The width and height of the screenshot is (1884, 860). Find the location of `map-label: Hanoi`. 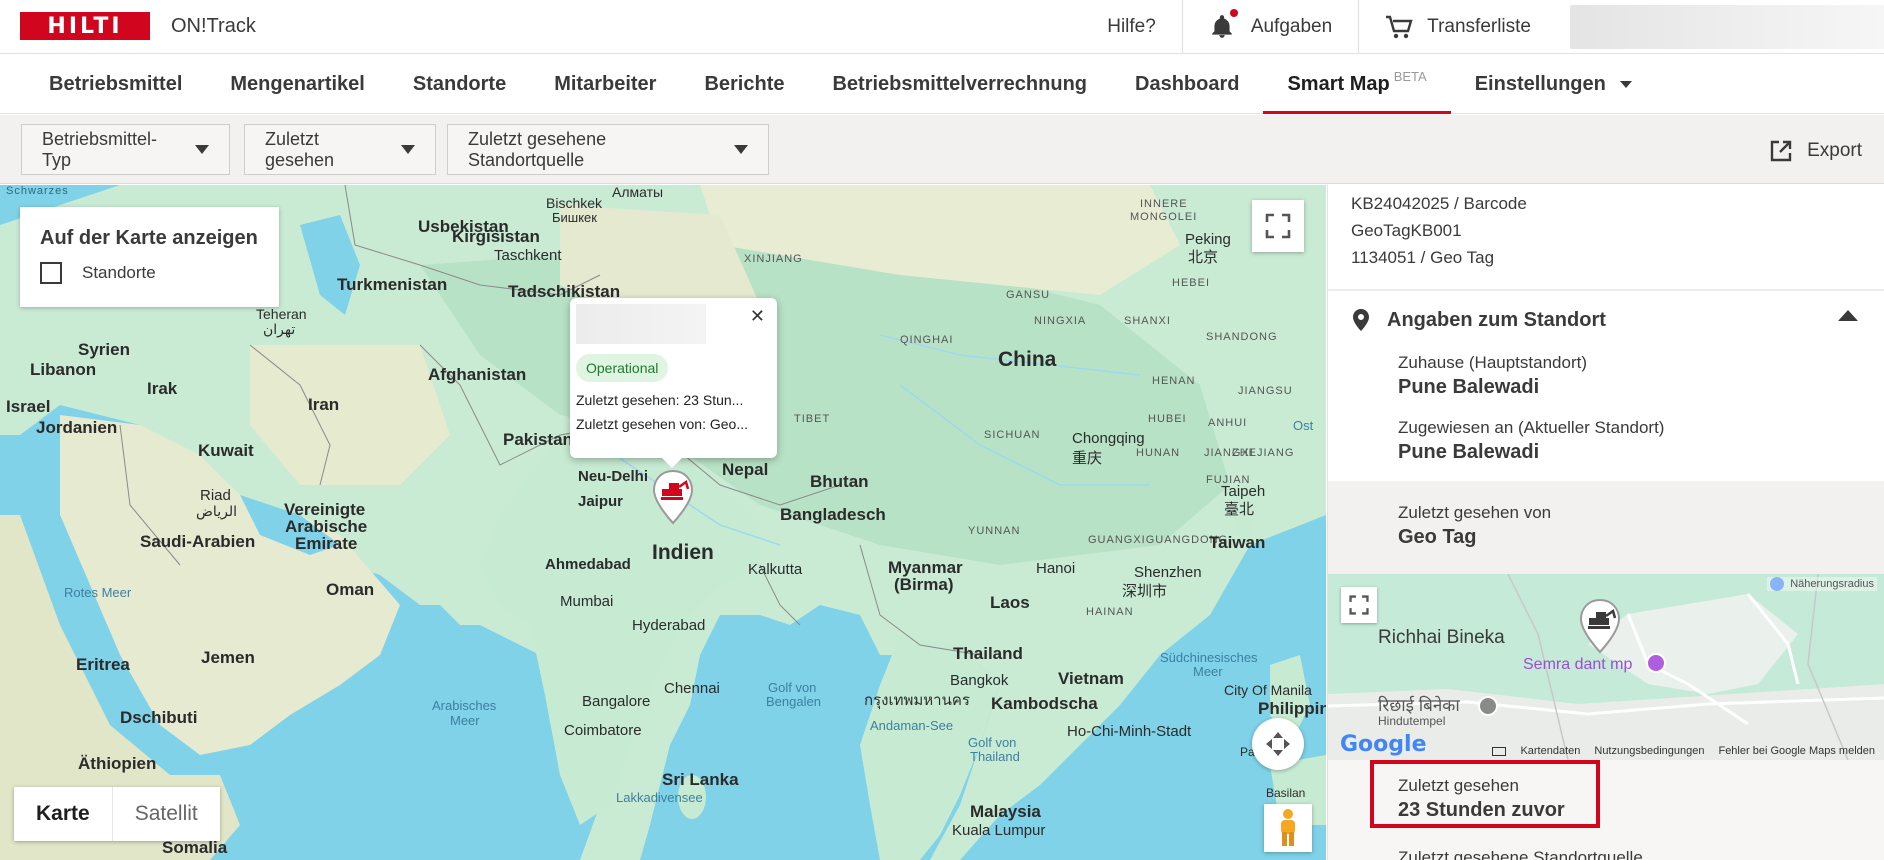

map-label: Hanoi is located at coordinates (1056, 568).